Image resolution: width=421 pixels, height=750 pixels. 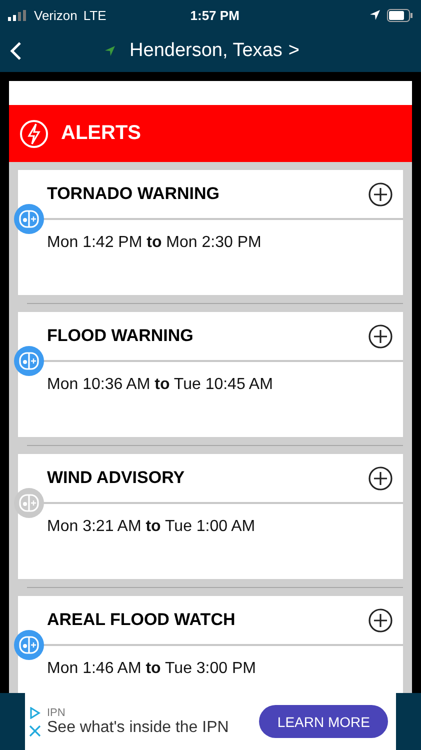 What do you see at coordinates (56, 15) in the screenshot?
I see `carrier-label: Verizon` at bounding box center [56, 15].